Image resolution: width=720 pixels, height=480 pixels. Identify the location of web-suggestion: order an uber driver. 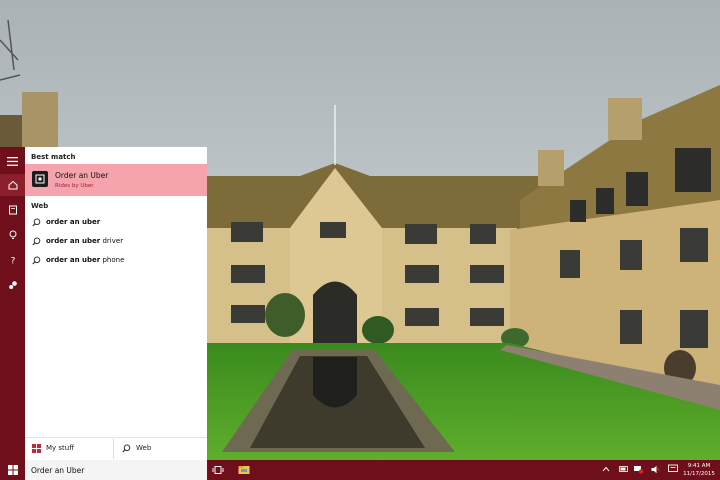
(116, 242).